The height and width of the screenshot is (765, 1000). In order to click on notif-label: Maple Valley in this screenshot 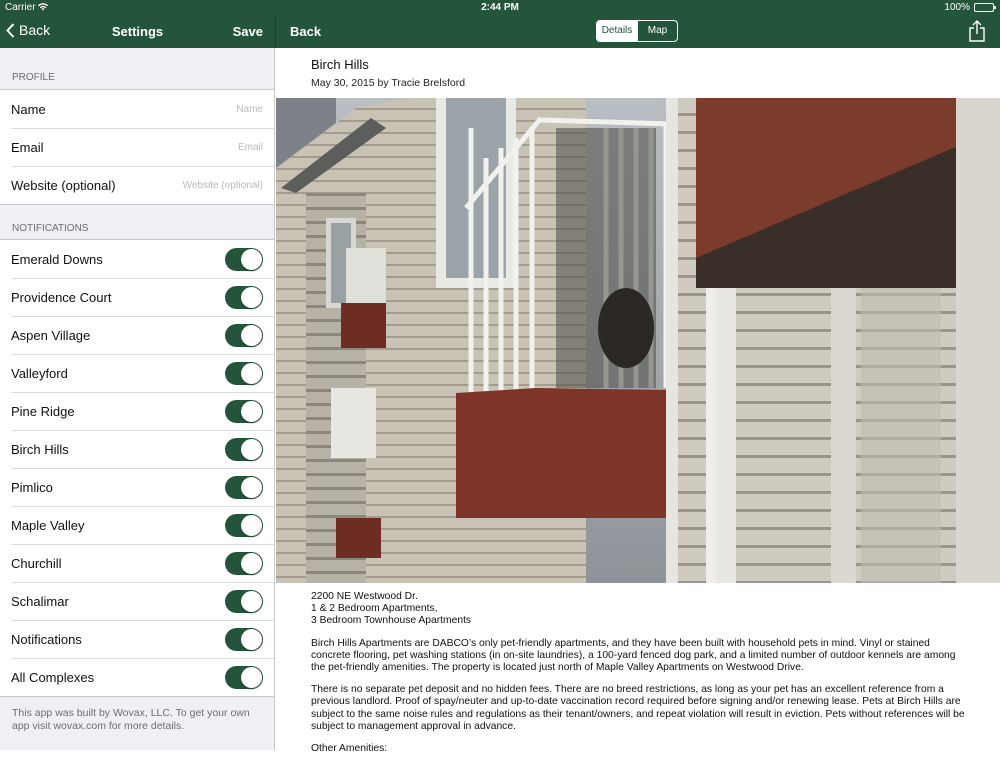, I will do `click(48, 525)`.